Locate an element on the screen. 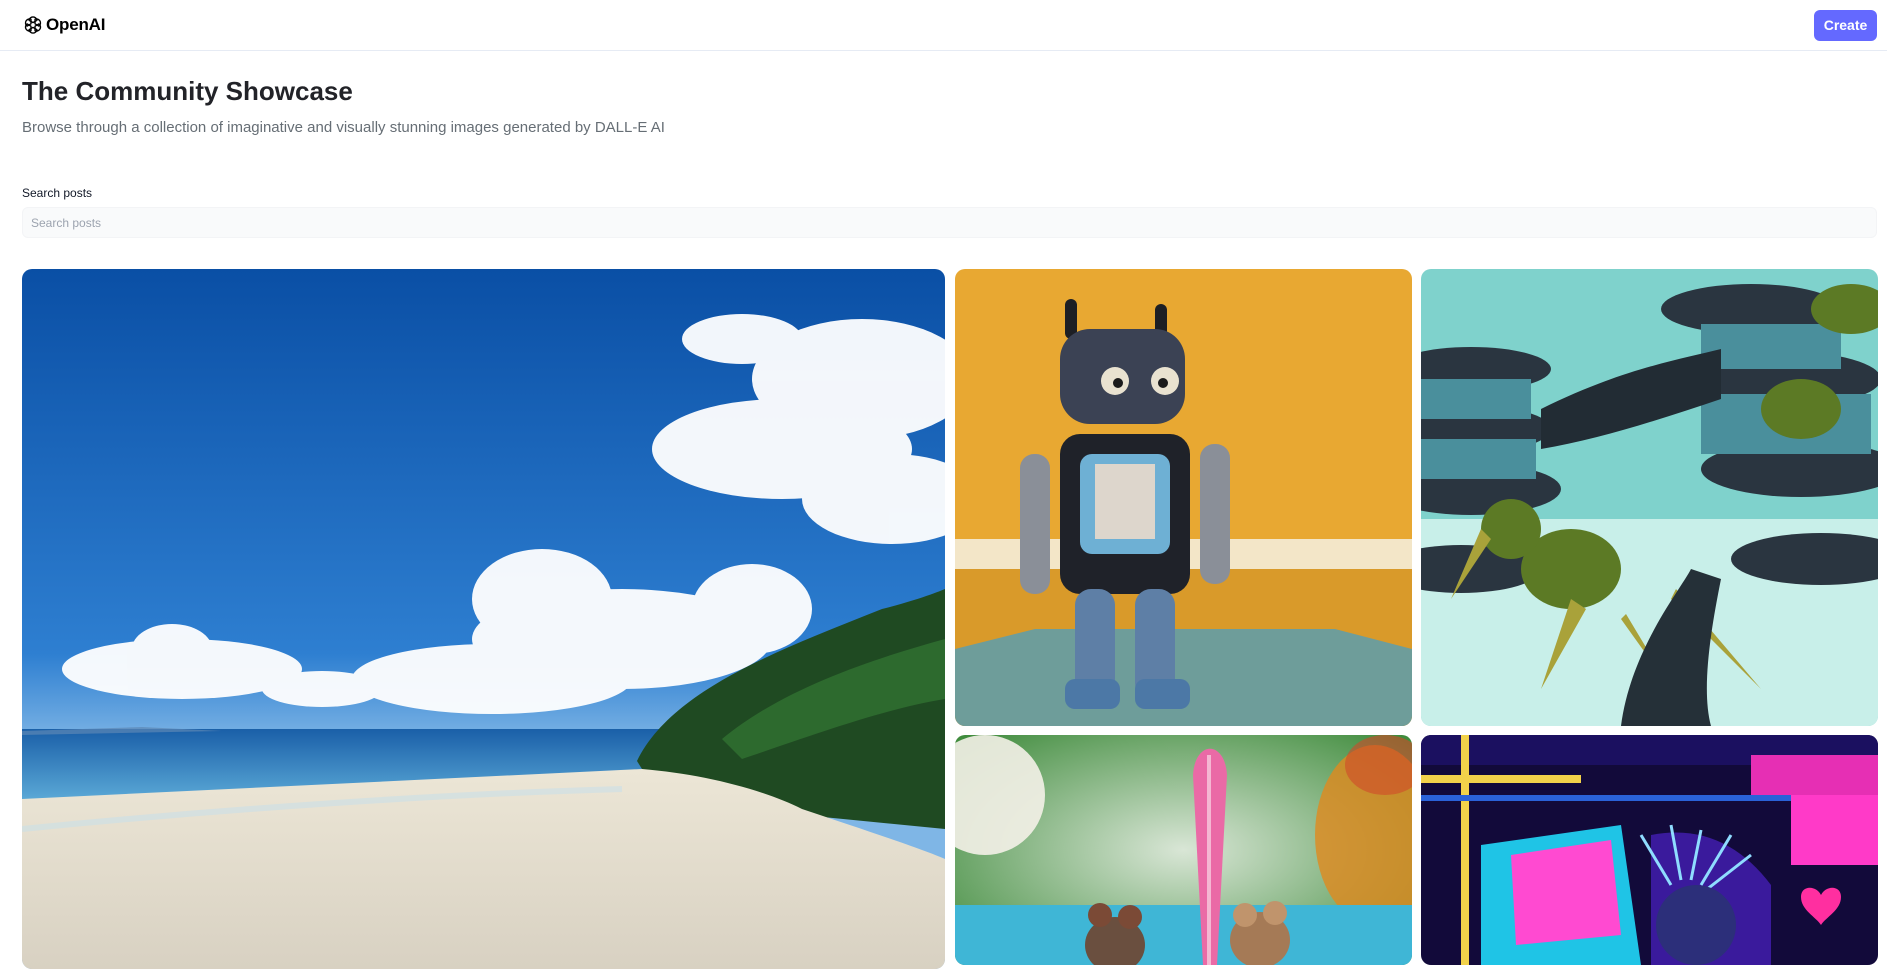  felt-robot-image is located at coordinates (1183, 497).